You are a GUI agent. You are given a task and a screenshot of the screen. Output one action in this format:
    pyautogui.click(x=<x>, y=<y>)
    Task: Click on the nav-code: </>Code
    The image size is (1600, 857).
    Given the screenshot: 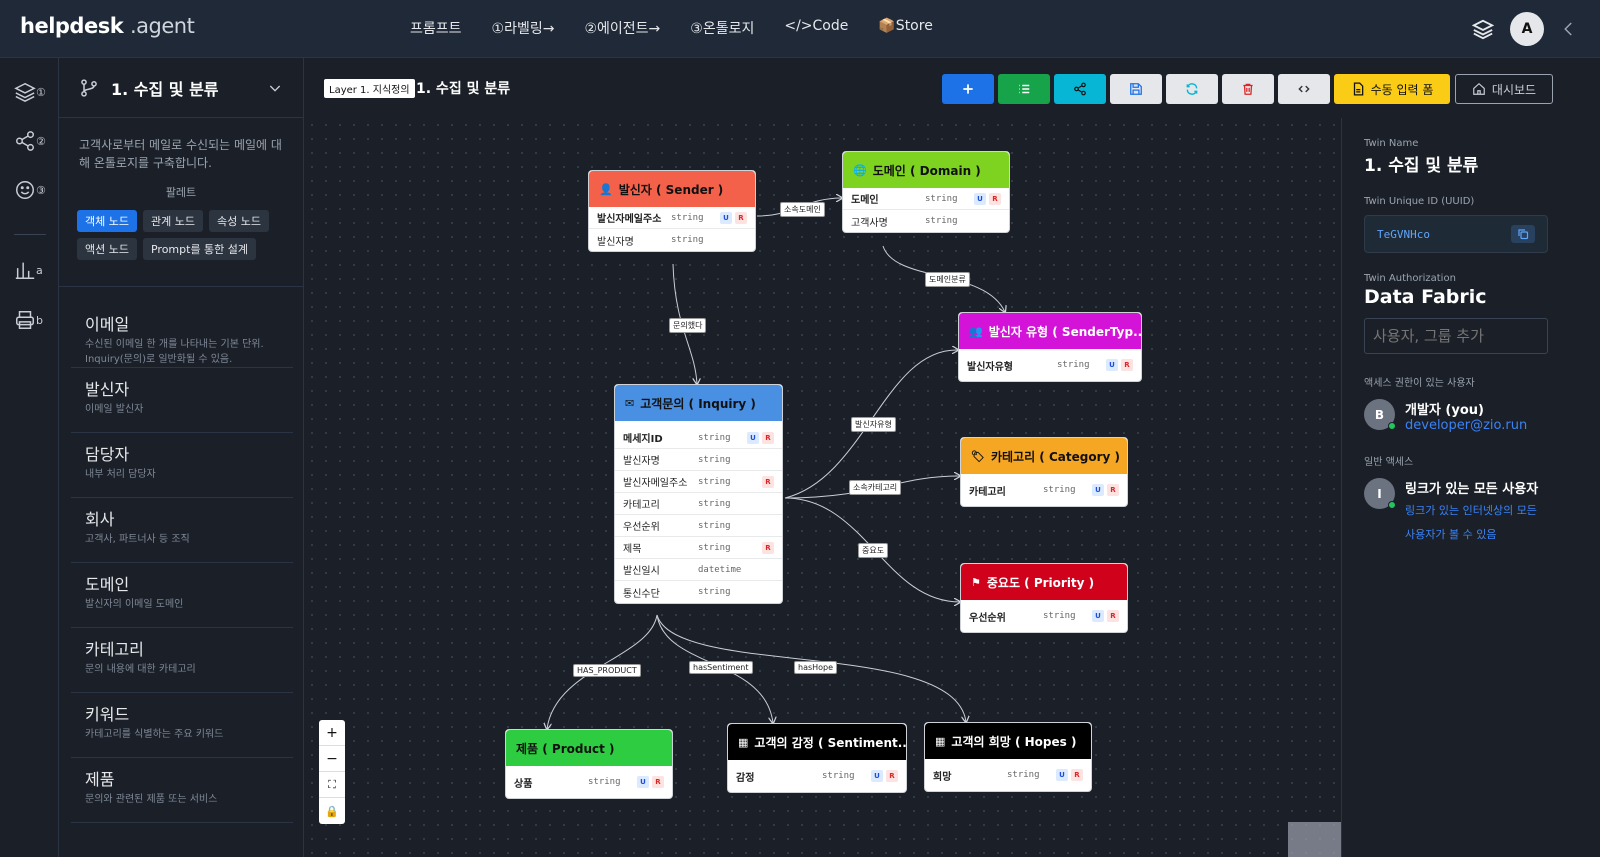 What is the action you would take?
    pyautogui.click(x=816, y=28)
    